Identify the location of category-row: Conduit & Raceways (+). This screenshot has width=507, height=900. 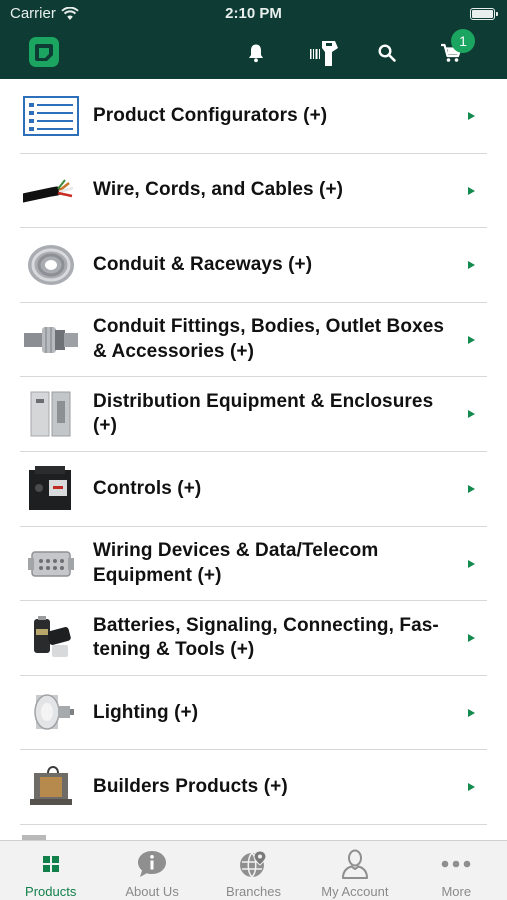
(253, 265).